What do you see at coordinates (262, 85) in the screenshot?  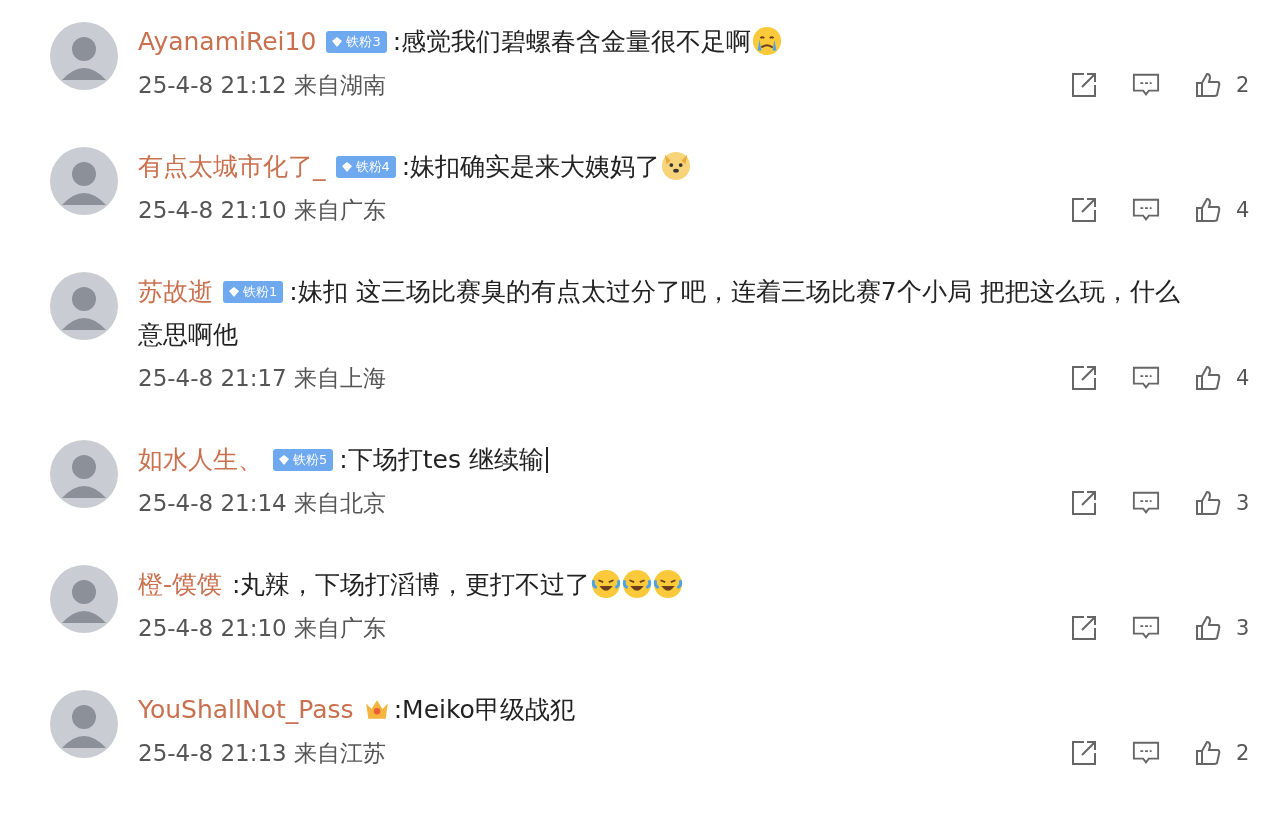 I see `comment-time: 25-4-8 21:12 来自湖南` at bounding box center [262, 85].